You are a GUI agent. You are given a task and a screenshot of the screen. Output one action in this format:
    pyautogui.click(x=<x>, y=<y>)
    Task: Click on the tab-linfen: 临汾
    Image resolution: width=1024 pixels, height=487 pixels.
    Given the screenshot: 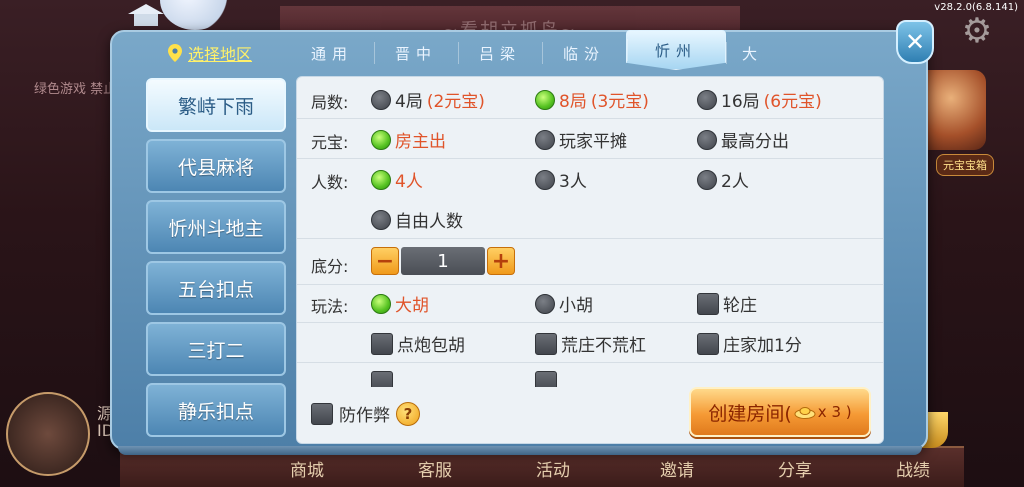 What is the action you would take?
    pyautogui.click(x=584, y=53)
    